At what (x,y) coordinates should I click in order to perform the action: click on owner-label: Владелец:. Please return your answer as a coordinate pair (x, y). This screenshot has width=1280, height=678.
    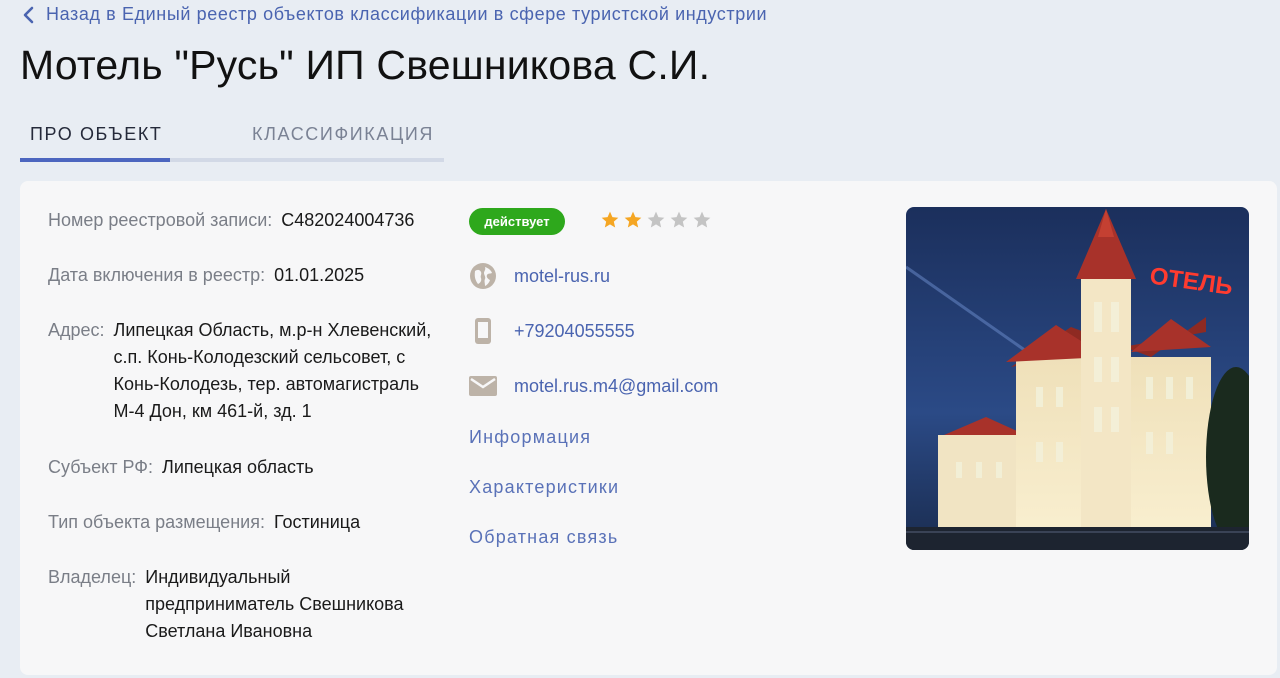
    Looking at the image, I should click on (92, 577).